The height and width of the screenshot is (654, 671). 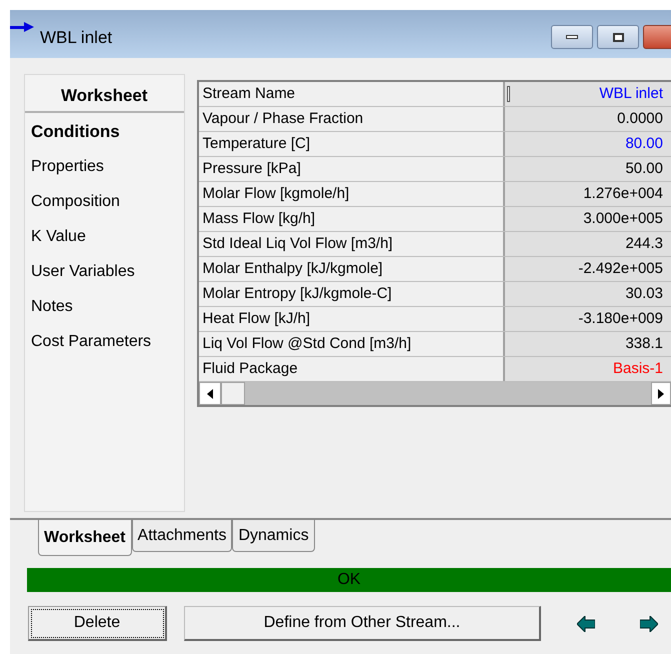 What do you see at coordinates (349, 580) in the screenshot?
I see `status-bar: OK` at bounding box center [349, 580].